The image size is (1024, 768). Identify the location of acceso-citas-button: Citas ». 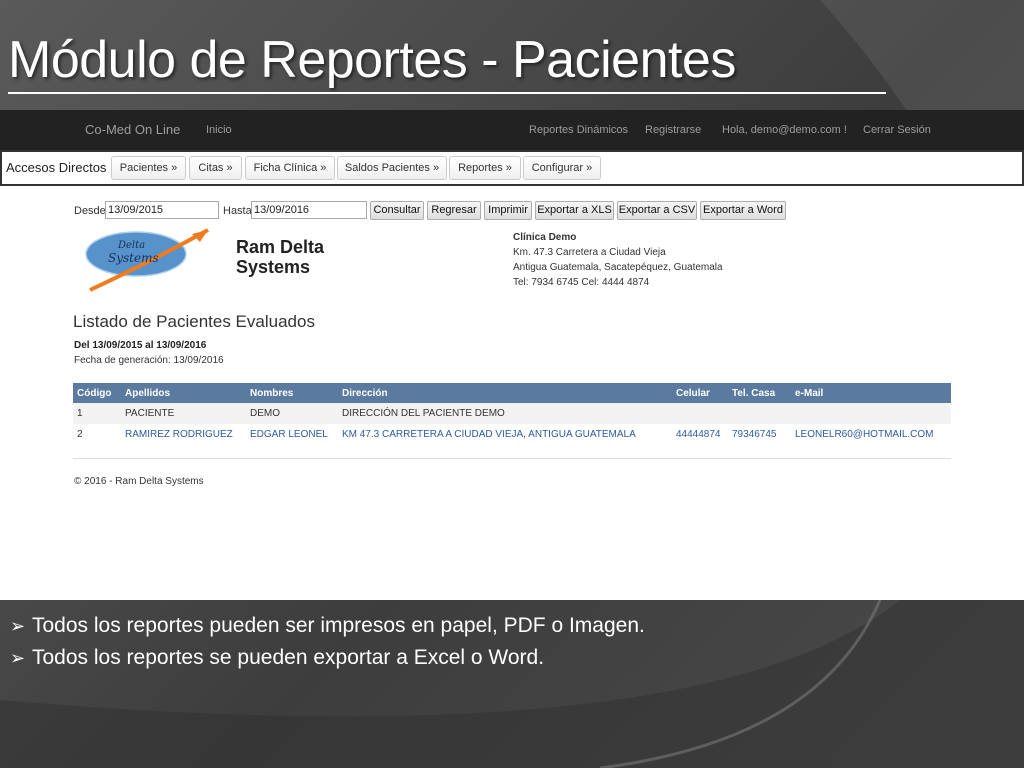
(215, 168).